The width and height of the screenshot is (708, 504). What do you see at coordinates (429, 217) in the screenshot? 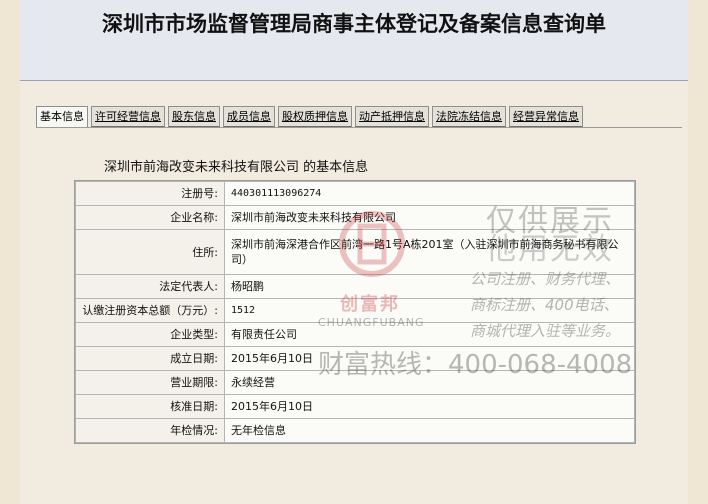
I see `company-name-value: 深圳市前海改变未来科技有限公司` at bounding box center [429, 217].